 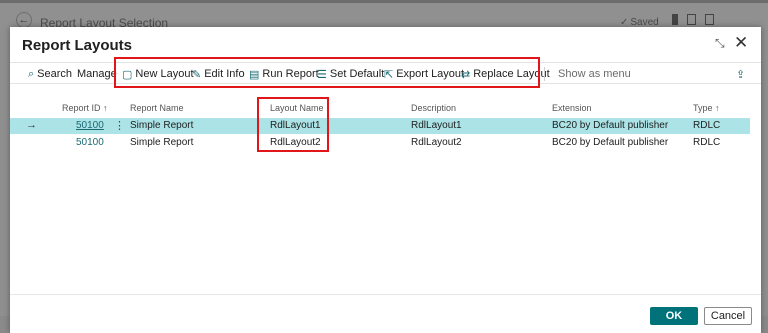 What do you see at coordinates (77, 45) in the screenshot?
I see `dialog-title: Report Layouts` at bounding box center [77, 45].